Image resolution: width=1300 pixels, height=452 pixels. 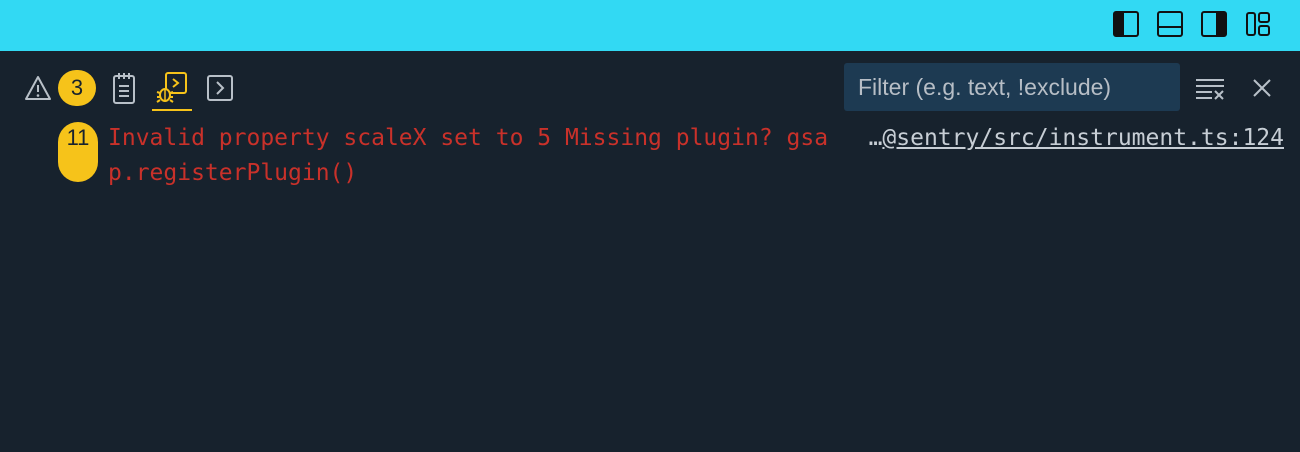 What do you see at coordinates (1210, 88) in the screenshot?
I see `clear-console-icon` at bounding box center [1210, 88].